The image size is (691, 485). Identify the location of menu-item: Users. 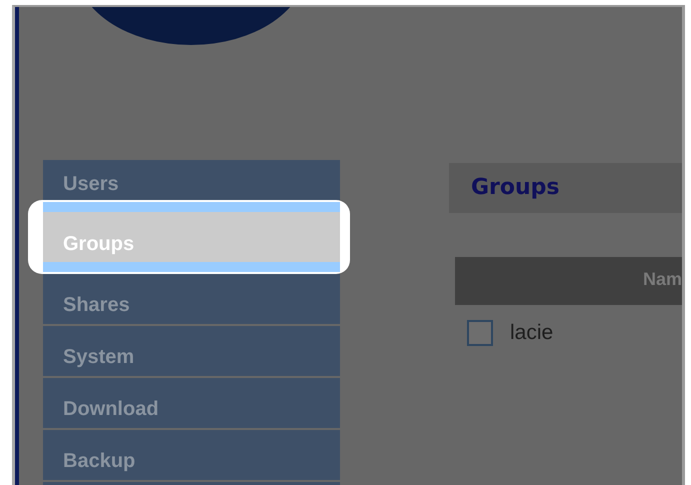
(191, 180).